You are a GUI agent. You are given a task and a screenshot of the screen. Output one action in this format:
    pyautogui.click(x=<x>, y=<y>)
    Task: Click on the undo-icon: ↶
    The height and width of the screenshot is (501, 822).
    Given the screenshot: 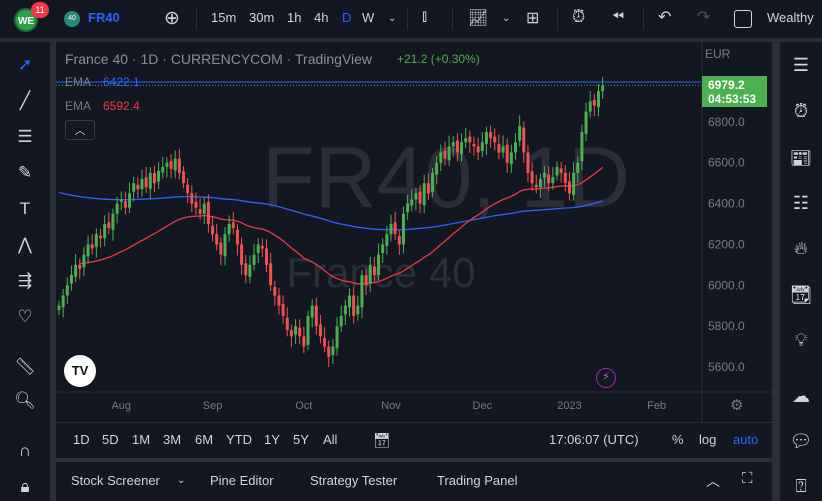 What is the action you would take?
    pyautogui.click(x=664, y=17)
    